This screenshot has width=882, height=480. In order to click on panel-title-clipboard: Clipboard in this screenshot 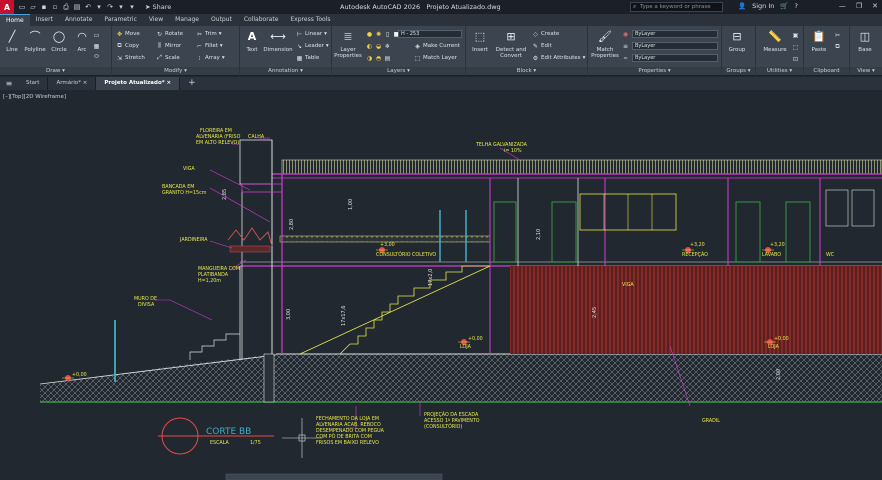, I will do `click(826, 71)`.